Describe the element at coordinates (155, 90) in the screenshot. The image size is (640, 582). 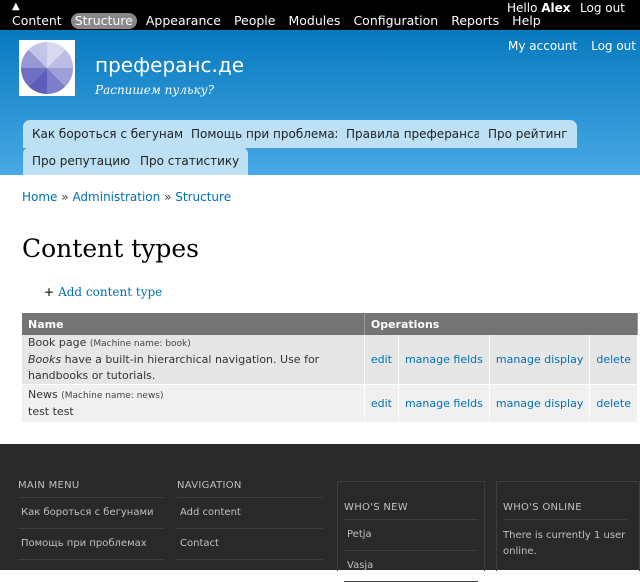
I see `site-slogan: Распишем пульку?` at that location.